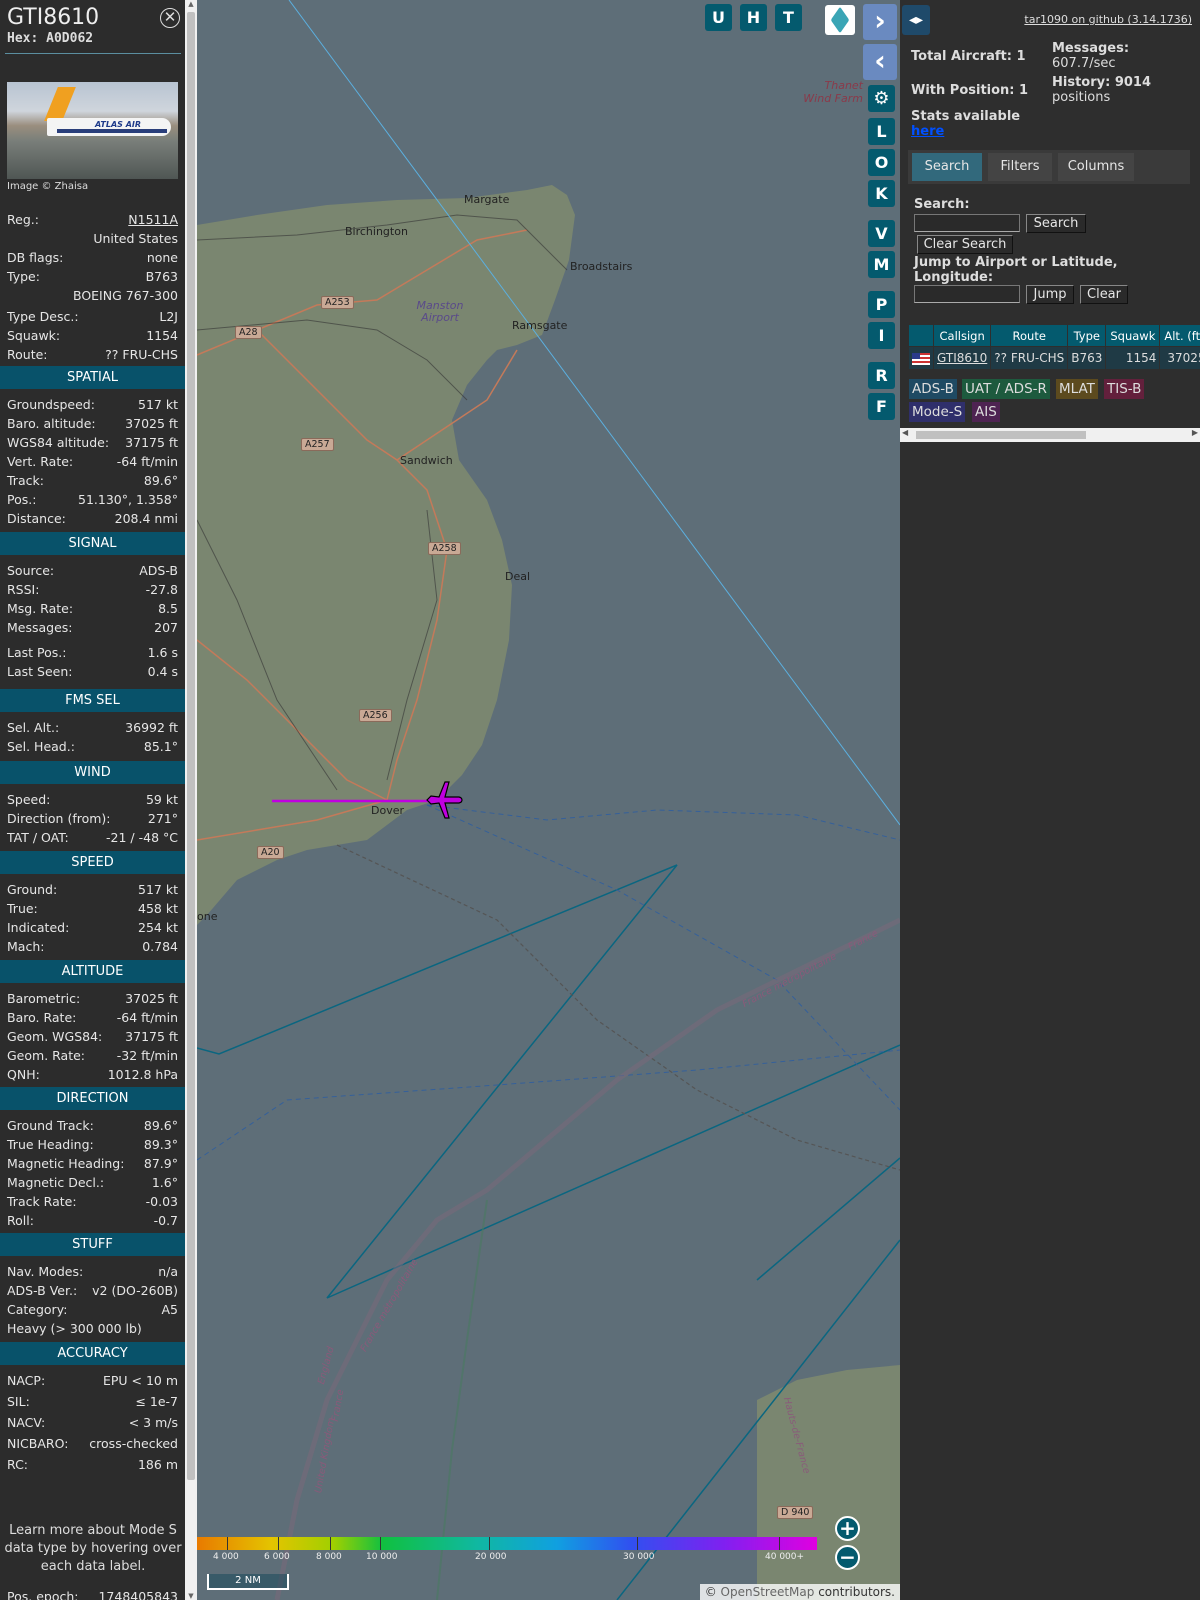  Describe the element at coordinates (905, 432) in the screenshot. I see `scroll-left-icon: ◀` at that location.